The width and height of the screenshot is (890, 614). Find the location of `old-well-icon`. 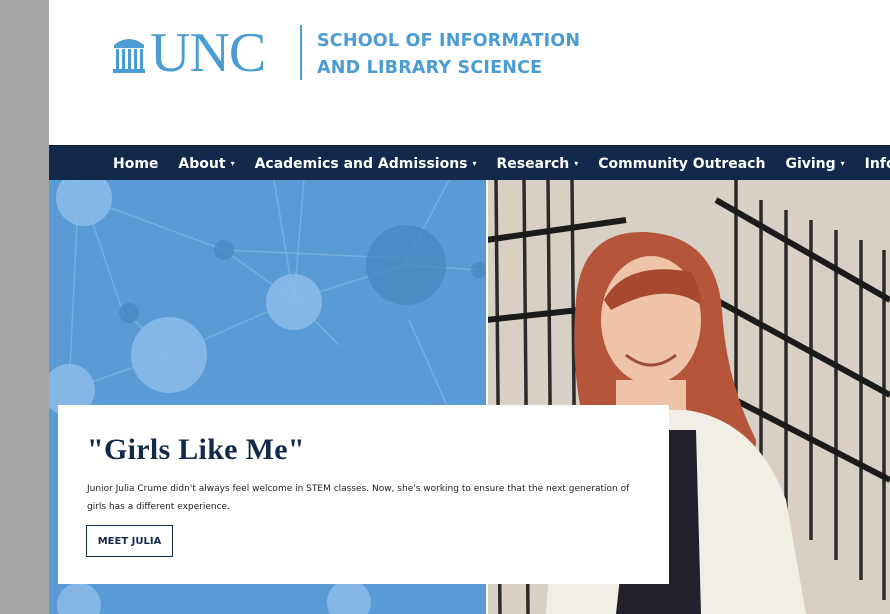

old-well-icon is located at coordinates (129, 56).